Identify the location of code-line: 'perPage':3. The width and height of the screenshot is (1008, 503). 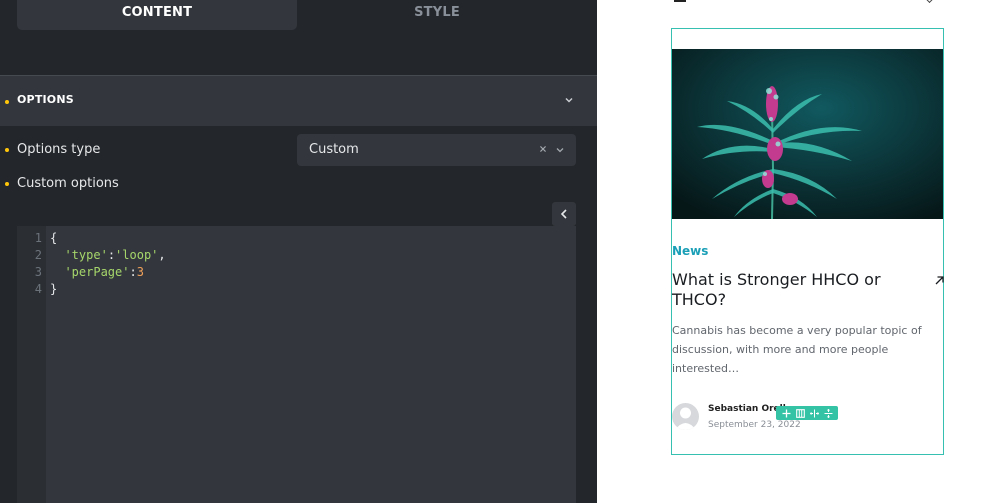
(97, 272).